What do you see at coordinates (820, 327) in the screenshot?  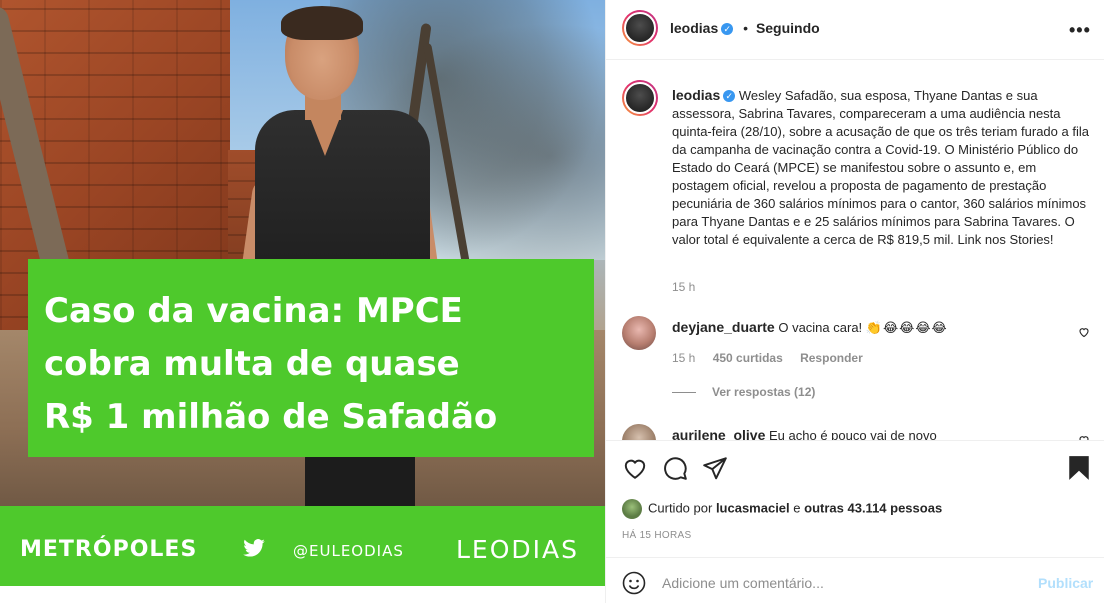 I see `comment-text: O vacina cara!` at bounding box center [820, 327].